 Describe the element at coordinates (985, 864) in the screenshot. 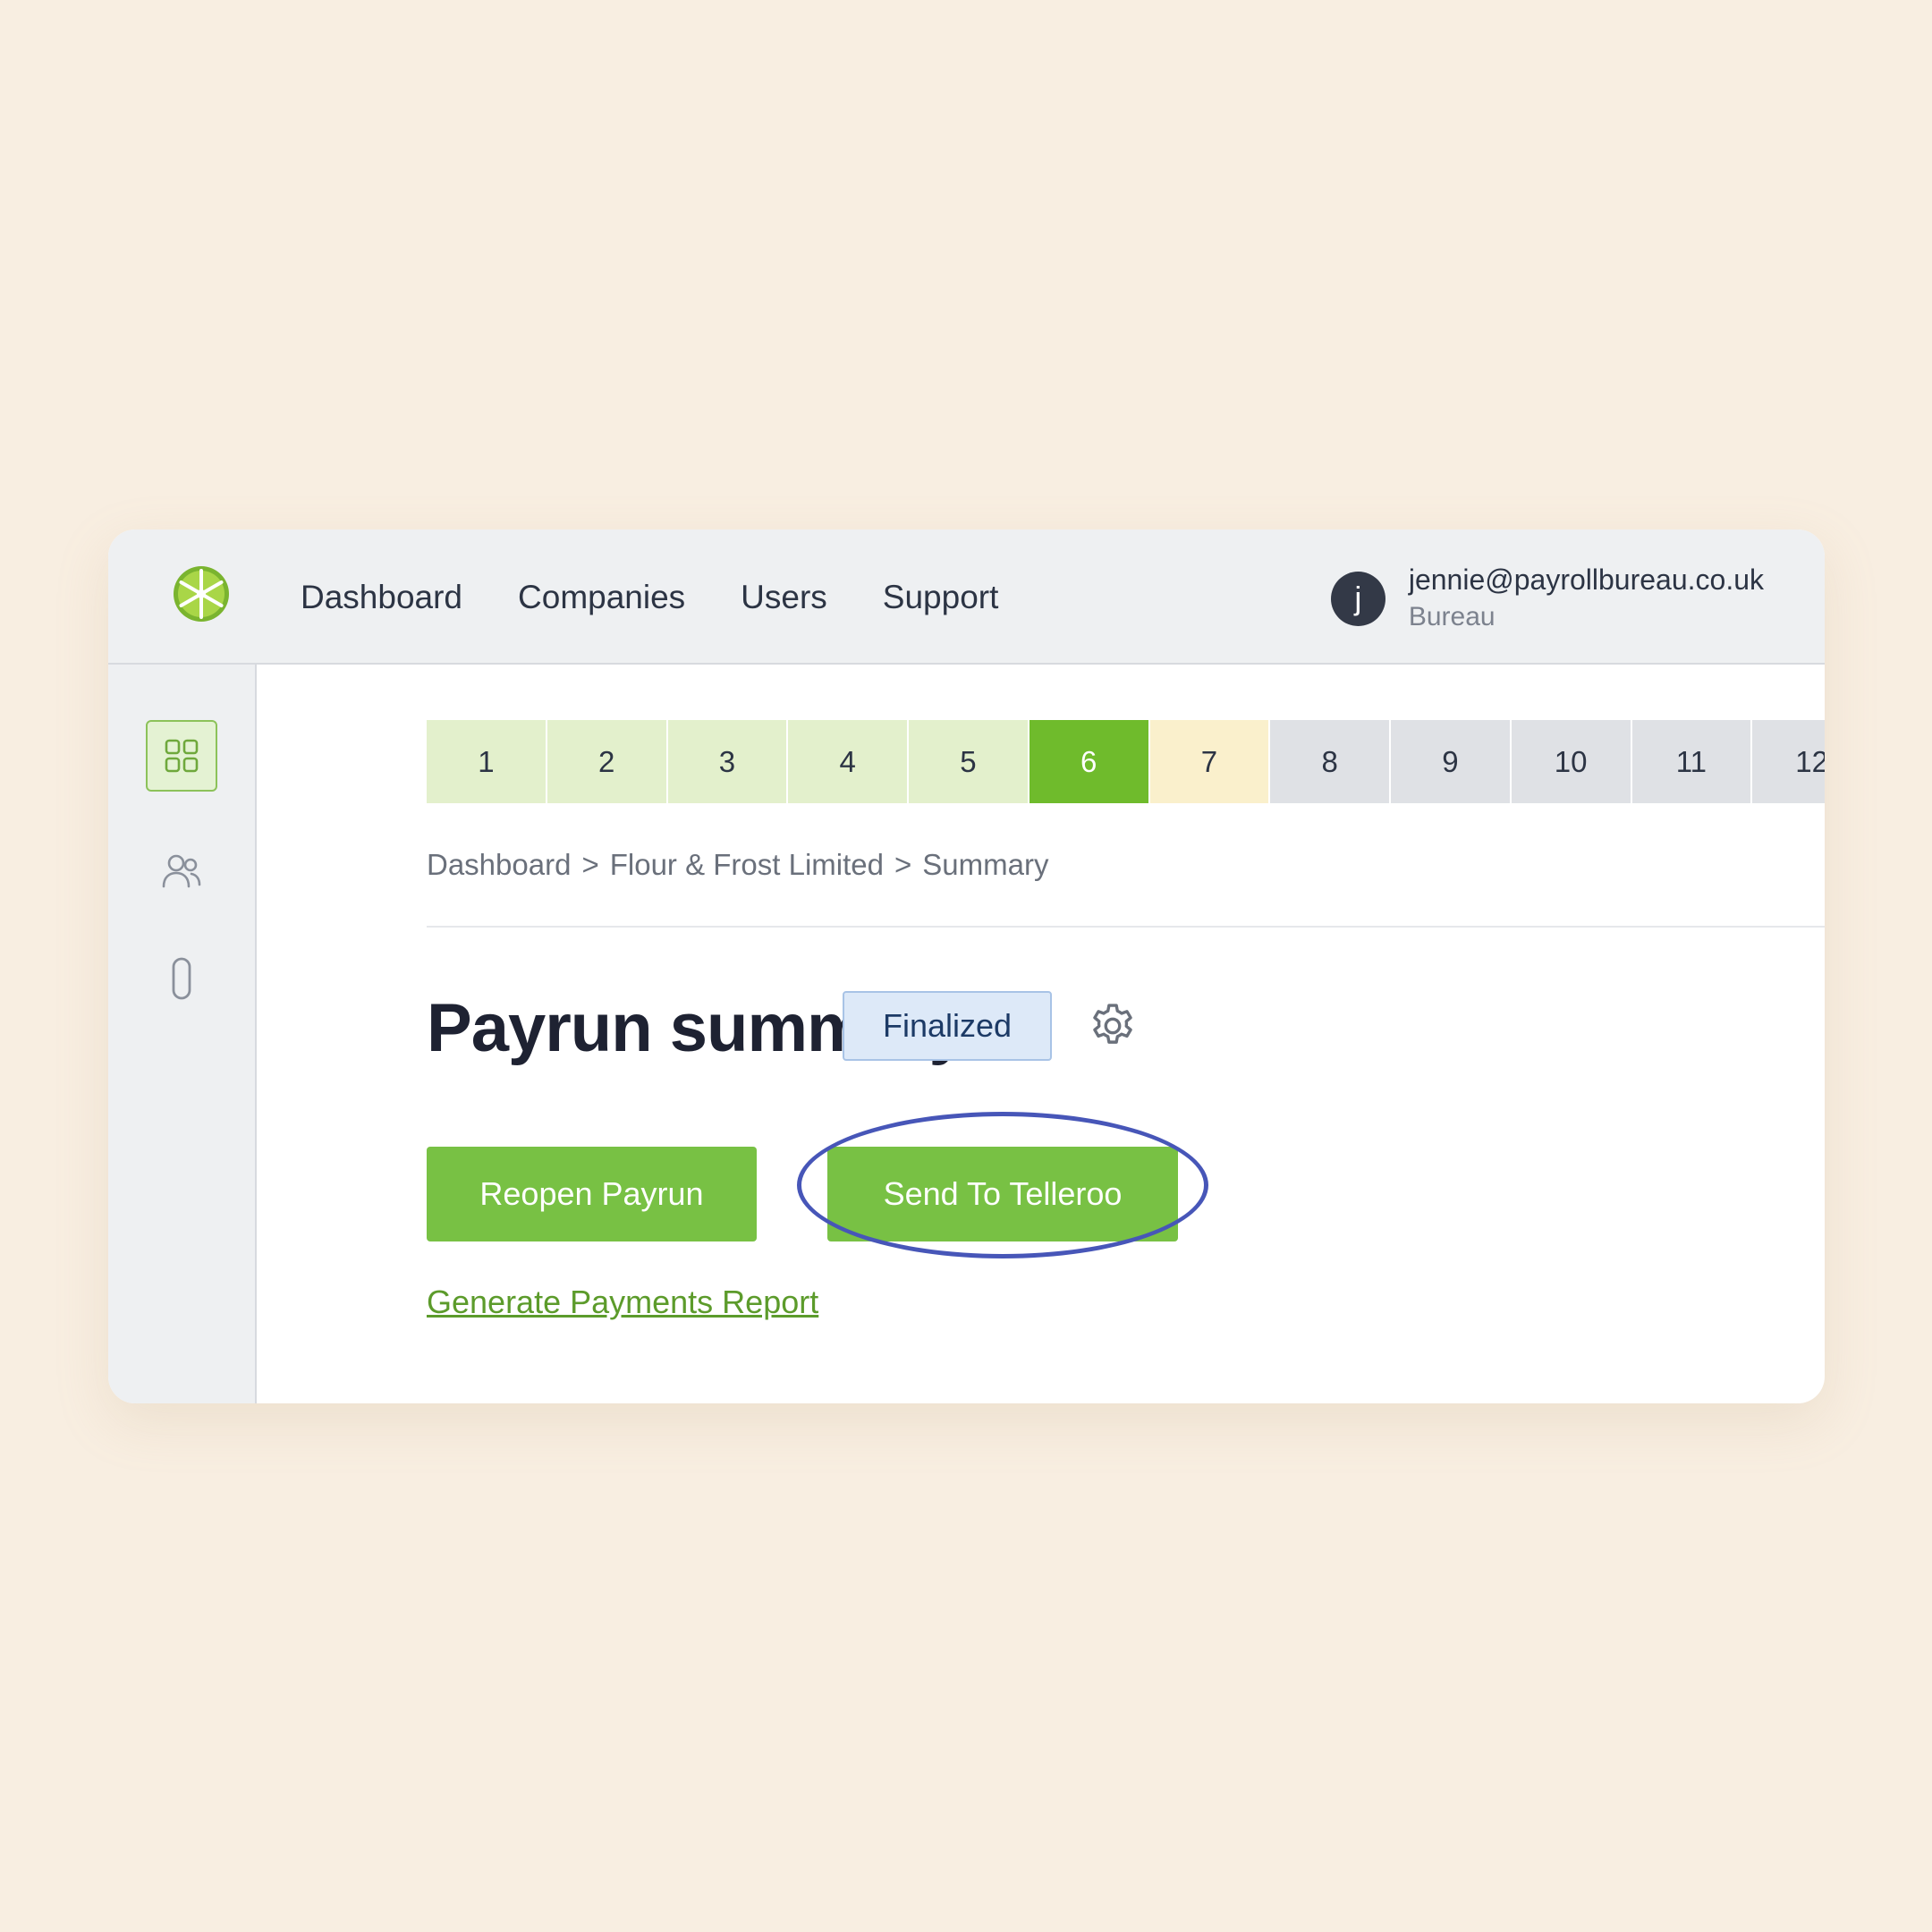

I see `breadcrumb-summary: Summary` at that location.